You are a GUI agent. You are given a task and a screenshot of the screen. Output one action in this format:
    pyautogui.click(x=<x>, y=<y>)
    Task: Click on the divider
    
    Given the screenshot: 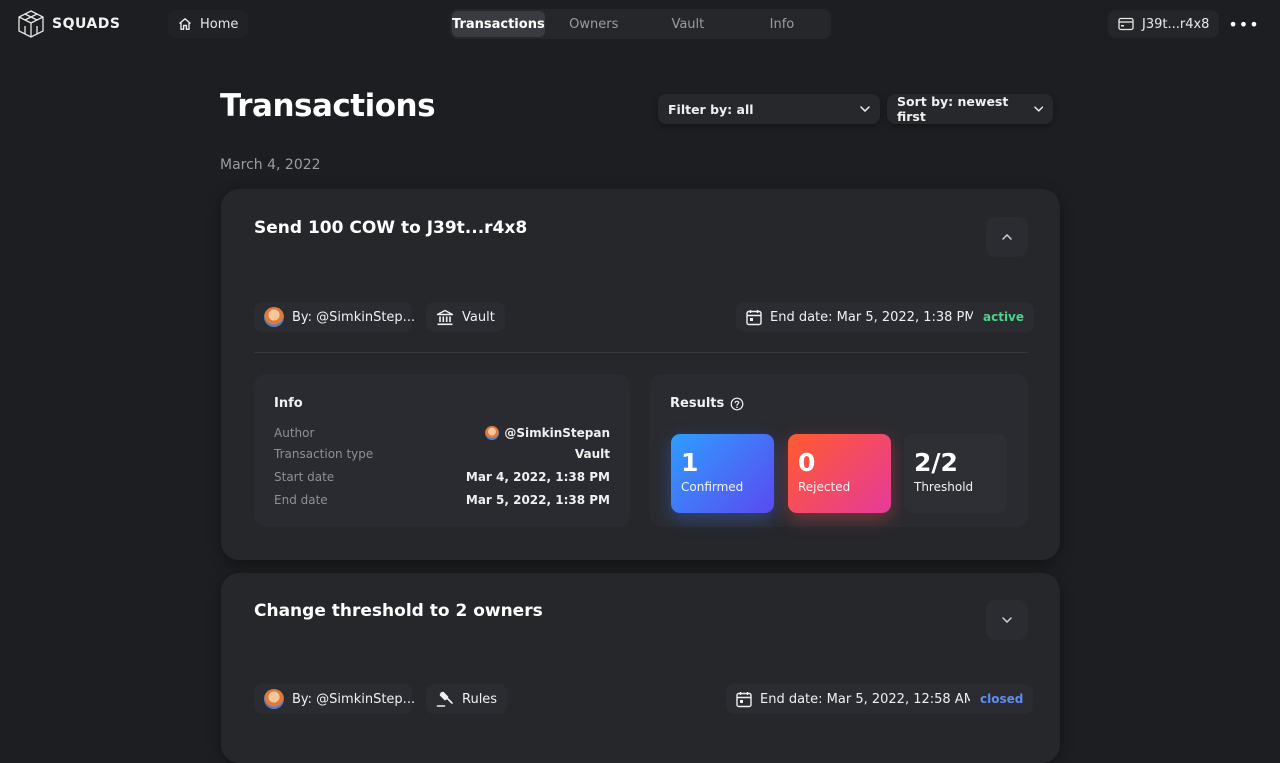 What is the action you would take?
    pyautogui.click(x=641, y=352)
    